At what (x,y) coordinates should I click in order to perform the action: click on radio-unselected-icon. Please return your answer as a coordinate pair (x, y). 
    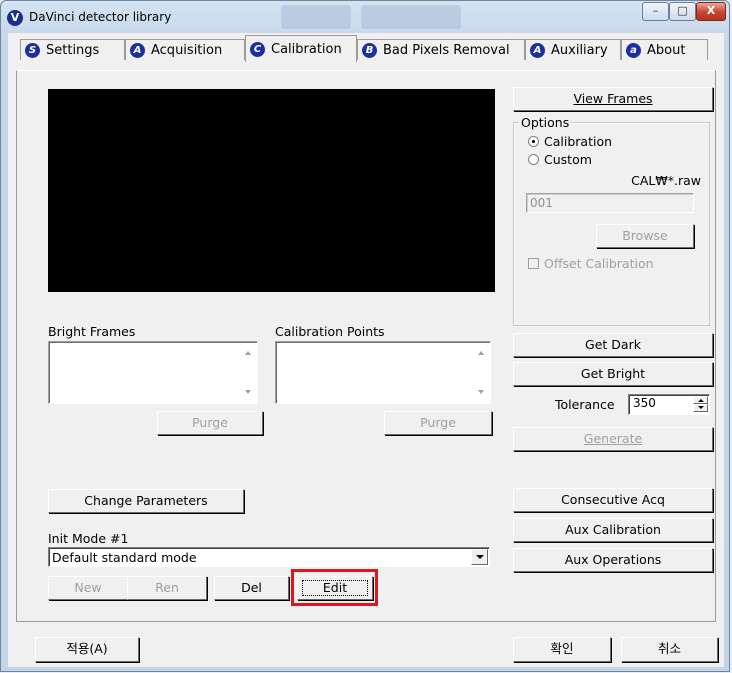
    Looking at the image, I should click on (533, 159).